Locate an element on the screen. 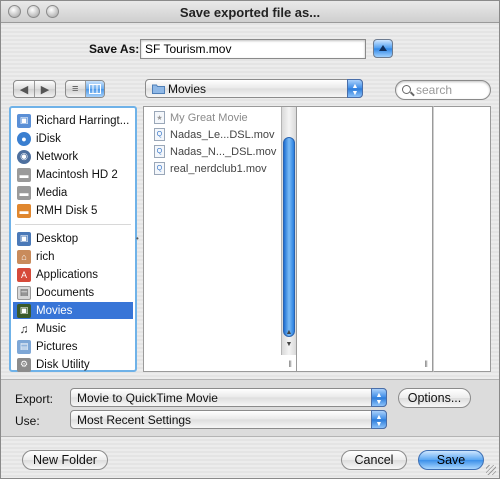  sidebar-item-label: Network is located at coordinates (57, 156).